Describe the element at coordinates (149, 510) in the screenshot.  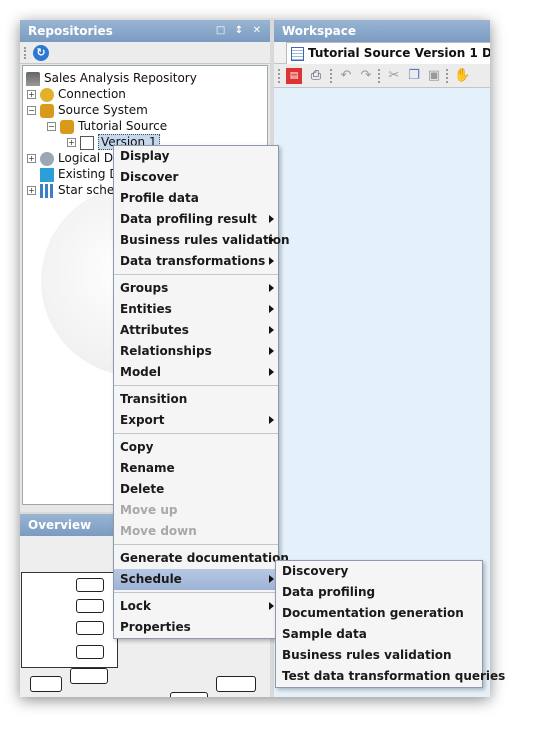
I see `menu-item-label: Move up` at that location.